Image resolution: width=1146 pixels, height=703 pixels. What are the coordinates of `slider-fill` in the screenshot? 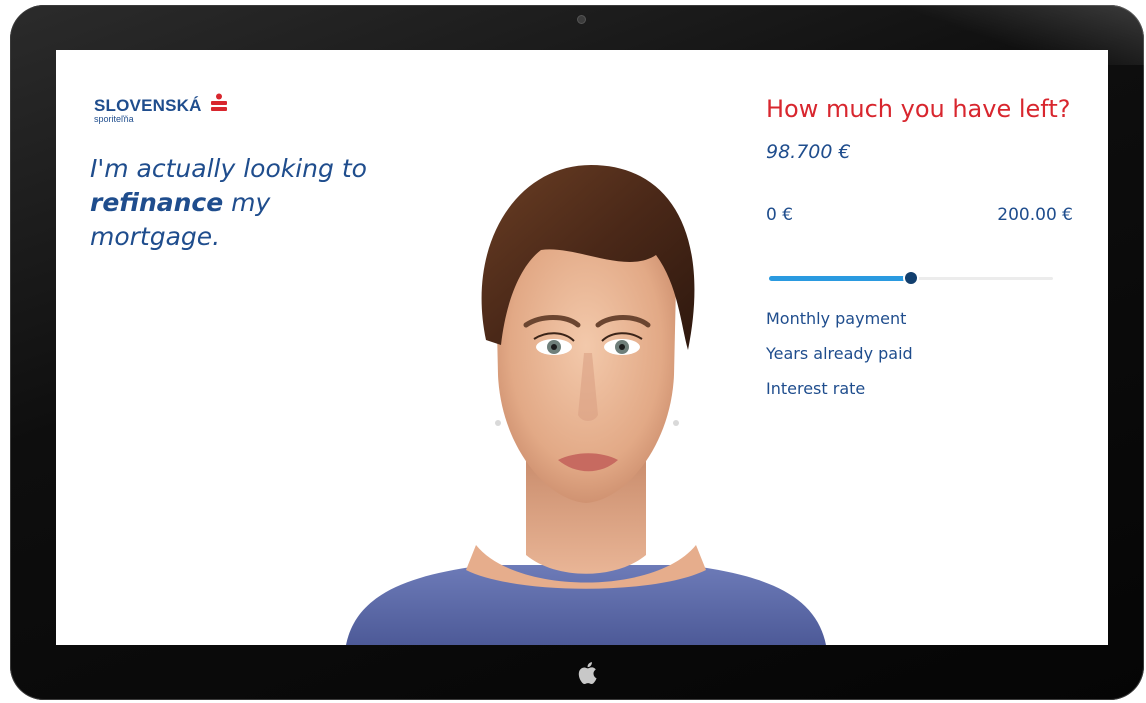 It's located at (840, 278).